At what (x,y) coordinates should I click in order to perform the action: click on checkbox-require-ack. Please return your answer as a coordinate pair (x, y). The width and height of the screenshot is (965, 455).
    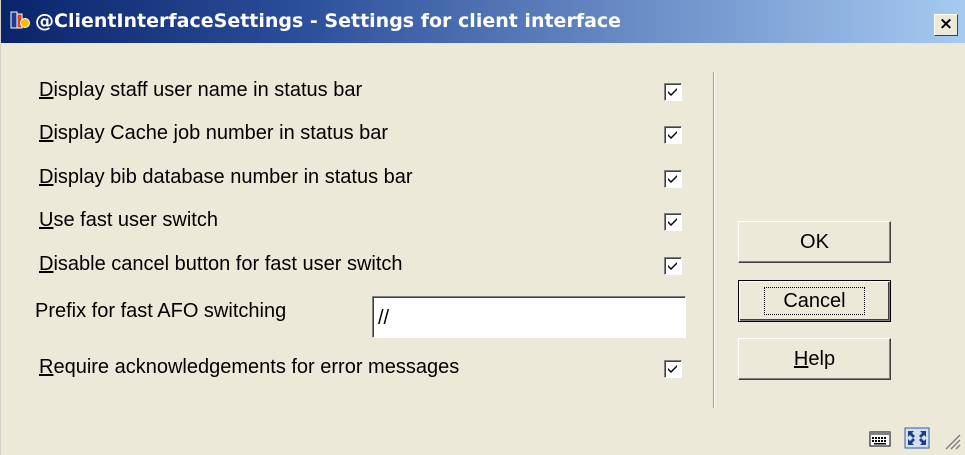
    Looking at the image, I should click on (673, 369).